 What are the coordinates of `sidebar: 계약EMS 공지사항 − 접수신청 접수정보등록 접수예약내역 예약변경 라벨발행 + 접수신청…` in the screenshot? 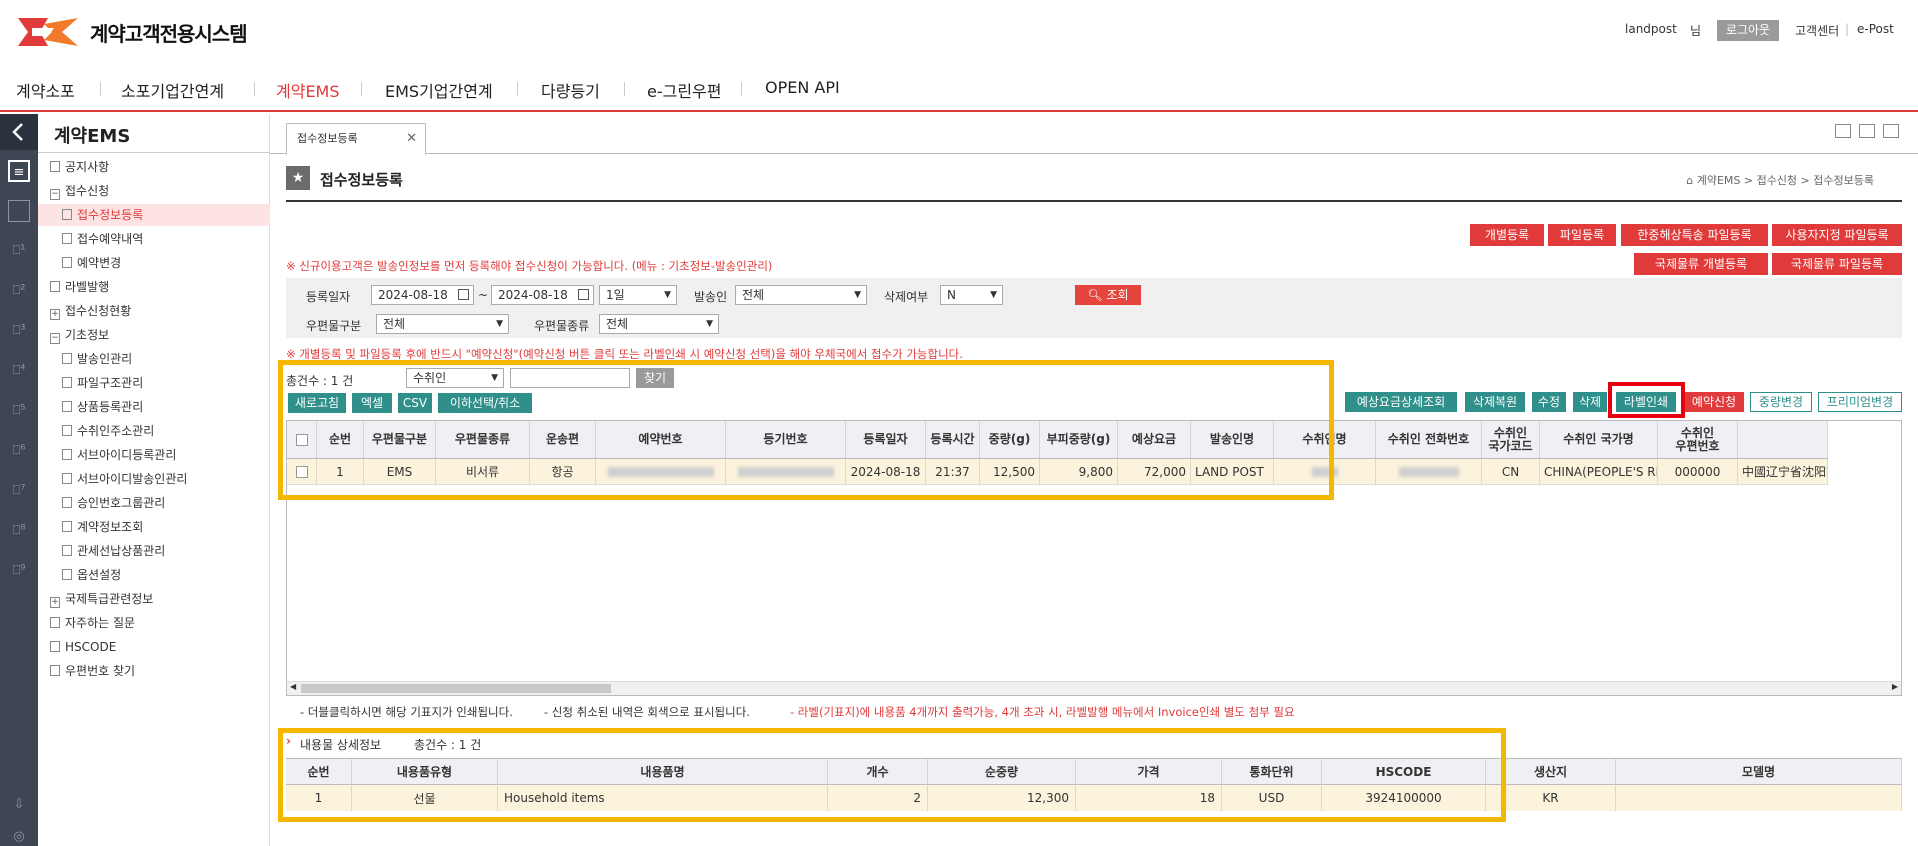 It's located at (154, 480).